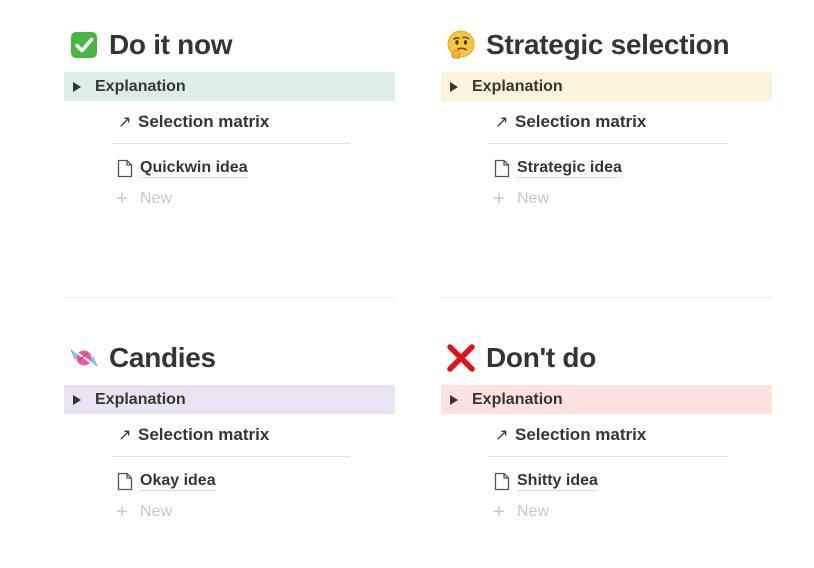 The image size is (814, 568). I want to click on page-title: Strategic idea, so click(569, 168).